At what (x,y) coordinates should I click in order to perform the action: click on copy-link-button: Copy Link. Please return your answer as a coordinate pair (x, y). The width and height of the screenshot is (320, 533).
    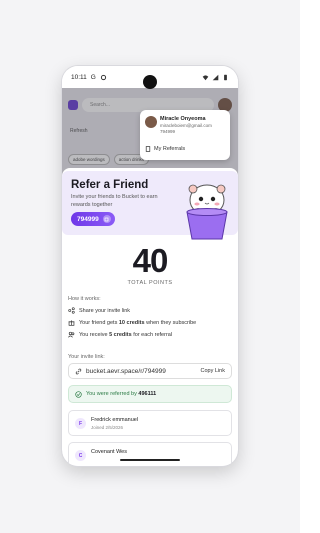
    Looking at the image, I should click on (213, 371).